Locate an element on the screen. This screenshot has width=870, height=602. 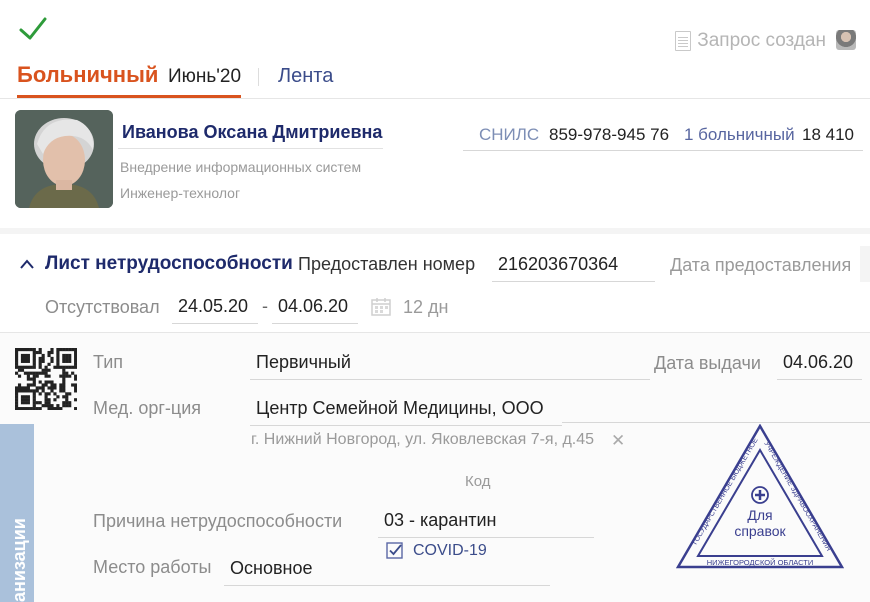
date-to-field: 04.06.20 is located at coordinates (315, 310).